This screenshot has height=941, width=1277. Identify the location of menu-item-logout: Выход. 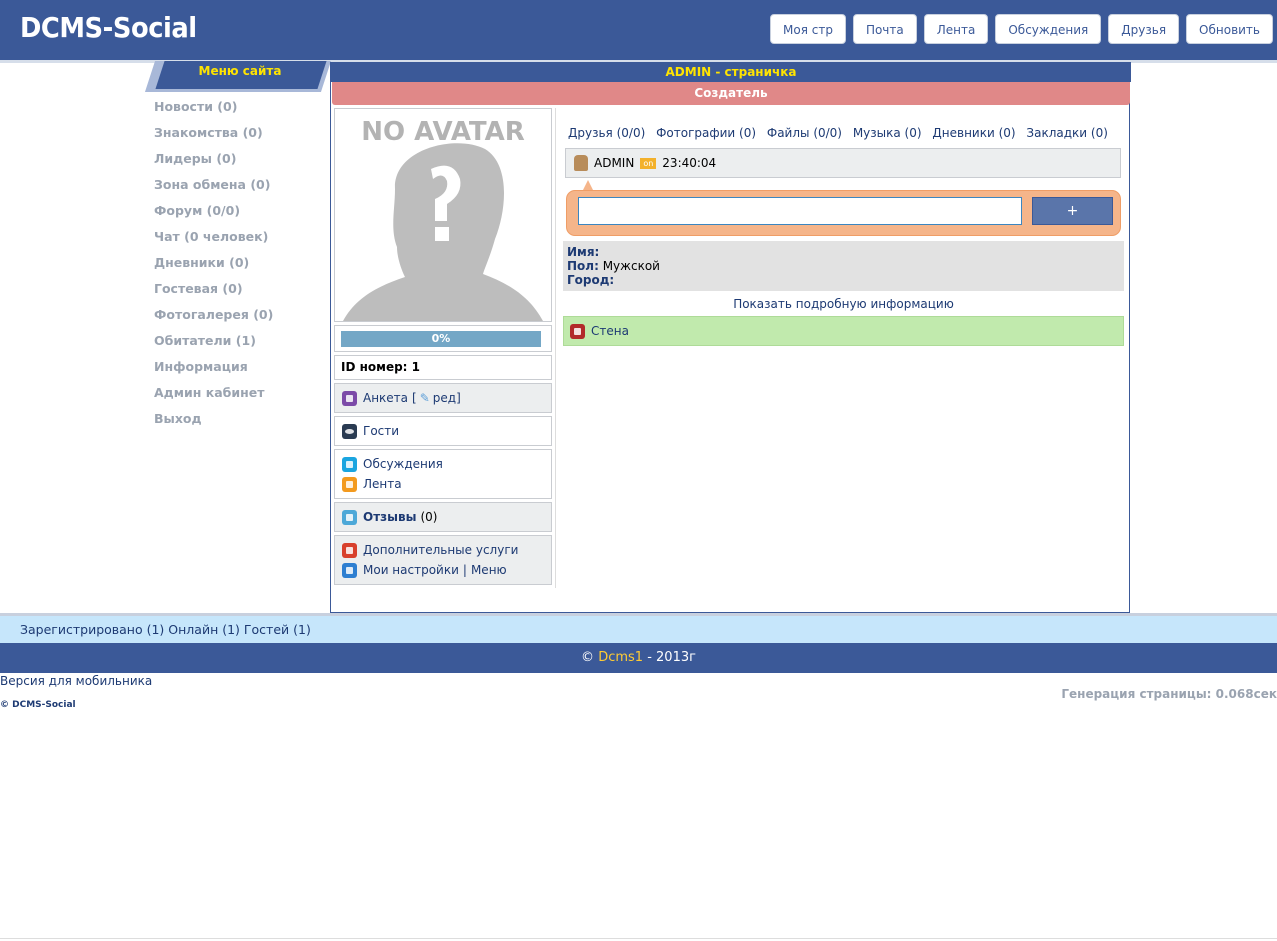
(213, 423).